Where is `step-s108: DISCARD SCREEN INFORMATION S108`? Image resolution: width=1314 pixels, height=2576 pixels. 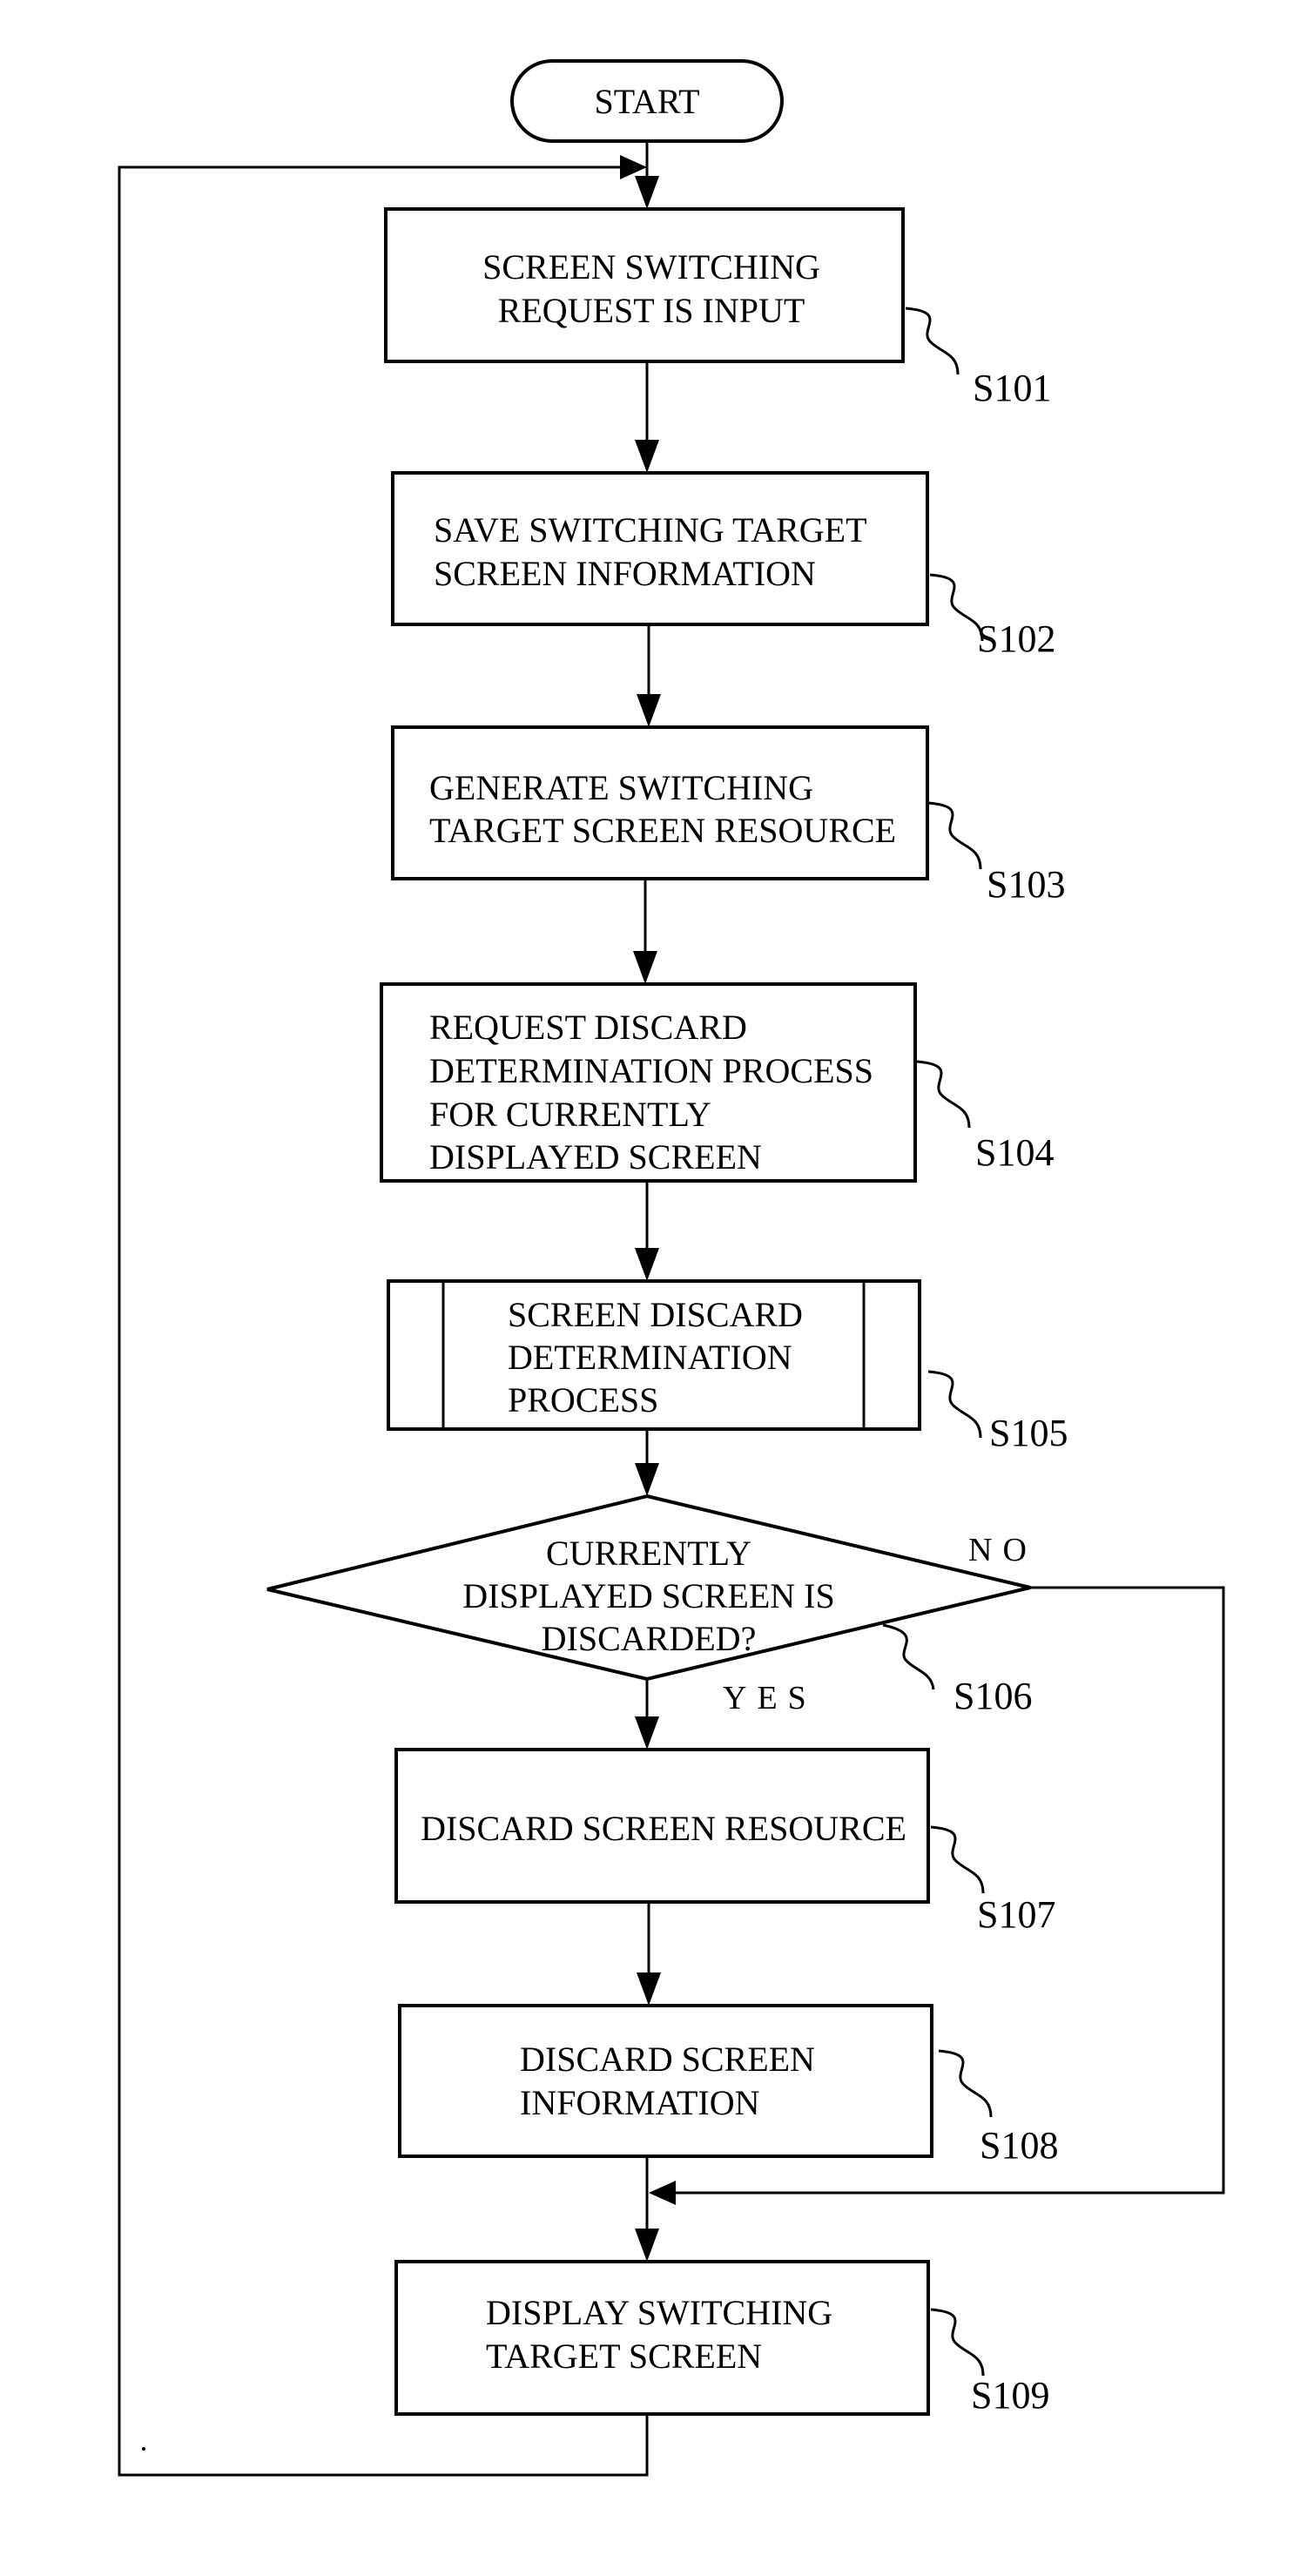
step-s108: DISCARD SCREEN INFORMATION S108 is located at coordinates (728, 2086).